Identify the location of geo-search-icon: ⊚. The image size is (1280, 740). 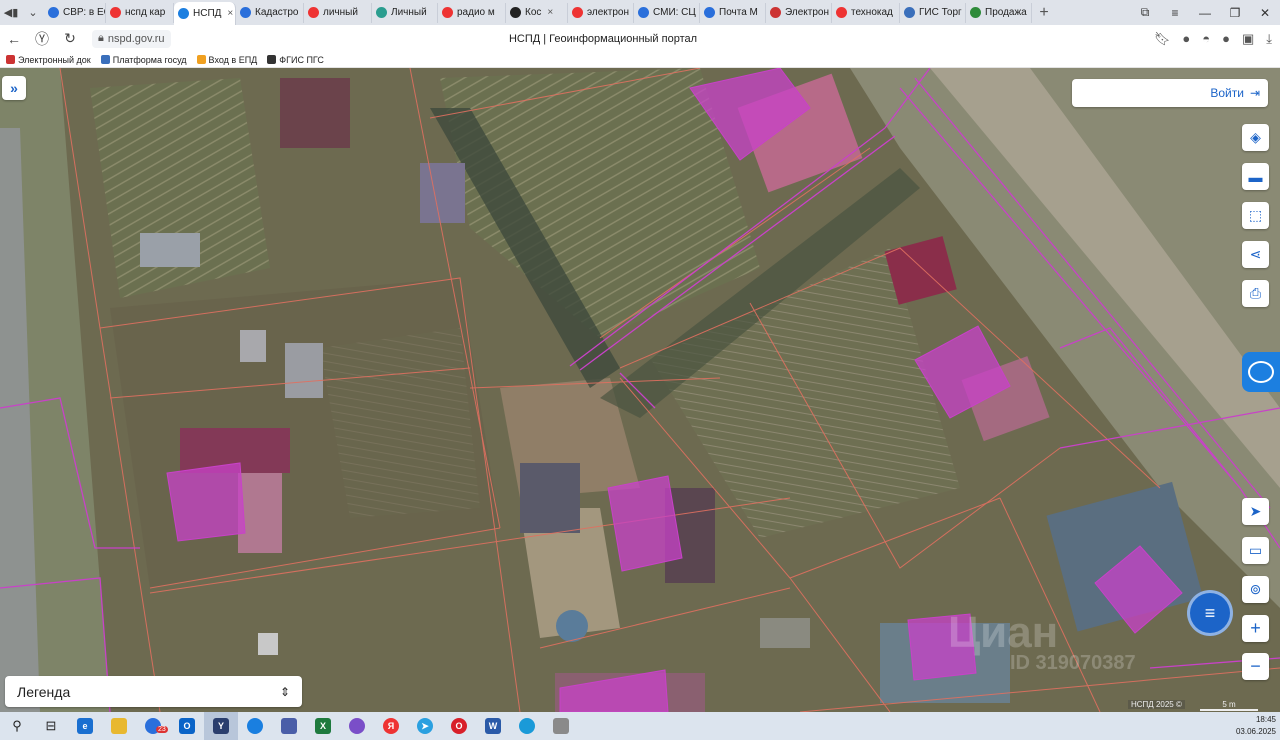
(1255, 589).